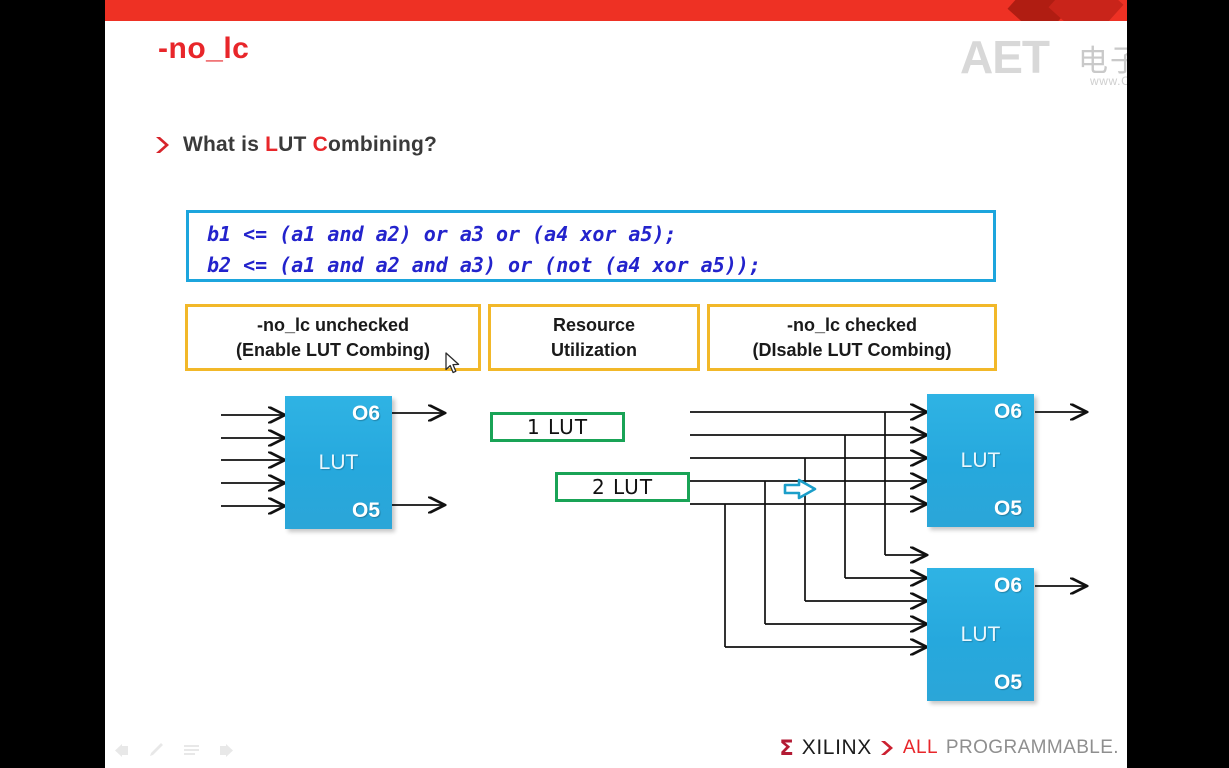 Image resolution: width=1229 pixels, height=768 pixels. What do you see at coordinates (616, 10) in the screenshot?
I see `top-red-bar` at bounding box center [616, 10].